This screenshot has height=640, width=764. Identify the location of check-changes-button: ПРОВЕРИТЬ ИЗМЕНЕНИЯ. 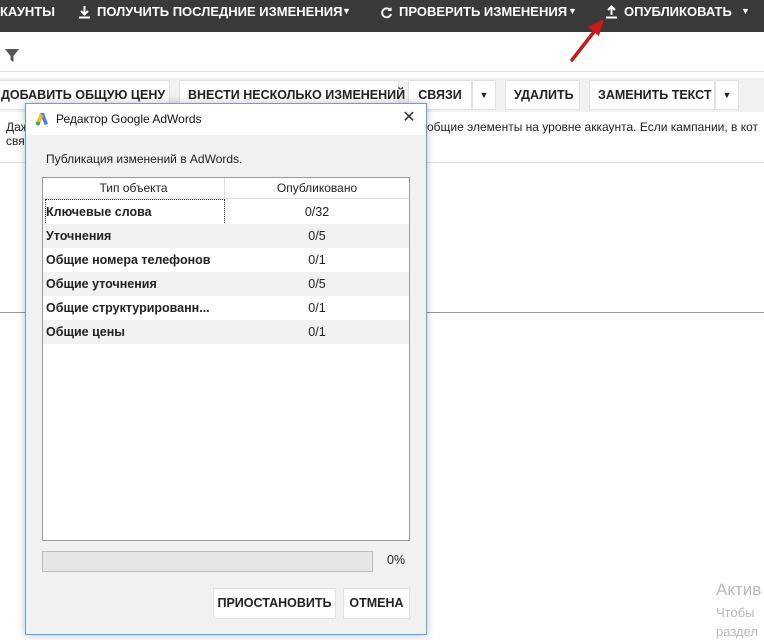
(473, 16).